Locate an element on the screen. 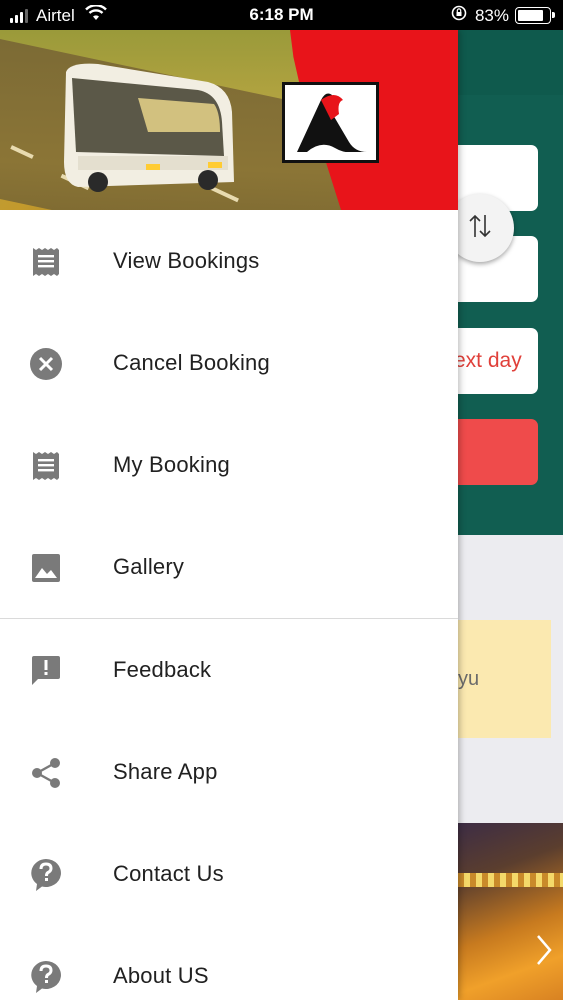 The height and width of the screenshot is (1000, 563). menu-item-view-bookings: View Bookings is located at coordinates (229, 261).